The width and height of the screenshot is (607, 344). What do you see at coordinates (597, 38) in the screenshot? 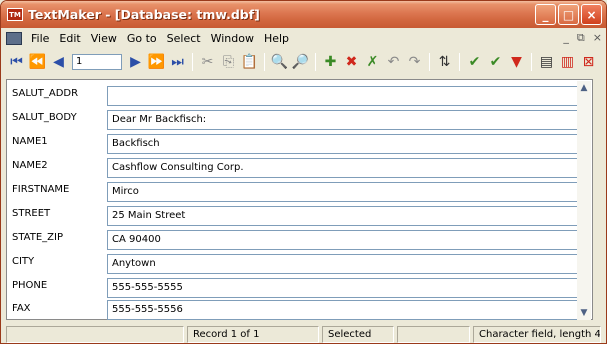
I see `doc-close-button: ×` at bounding box center [597, 38].